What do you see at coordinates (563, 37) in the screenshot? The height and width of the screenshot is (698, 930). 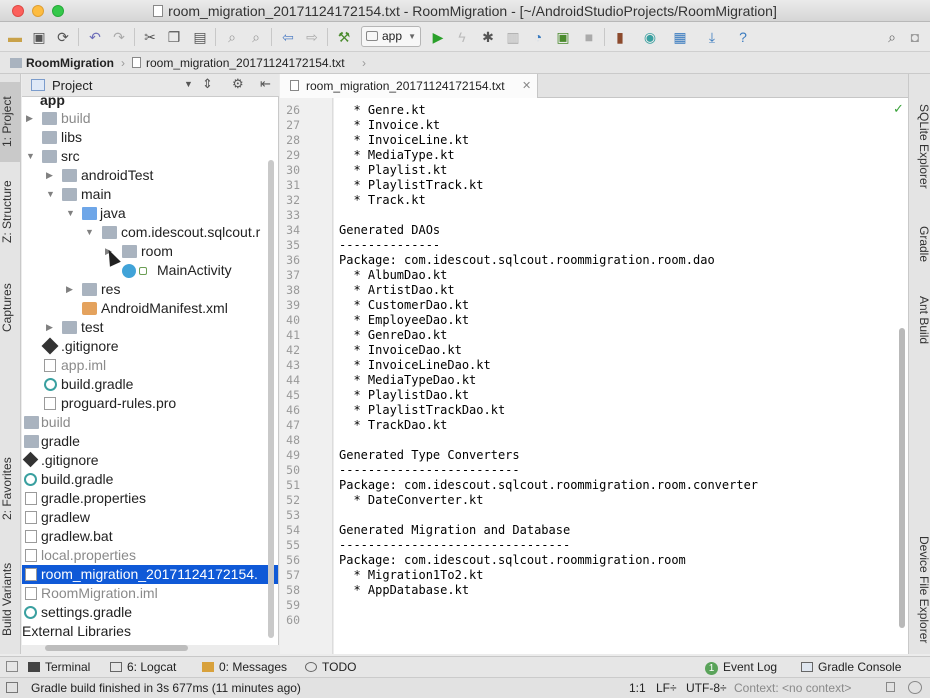 I see `coverage-icon: ▣` at bounding box center [563, 37].